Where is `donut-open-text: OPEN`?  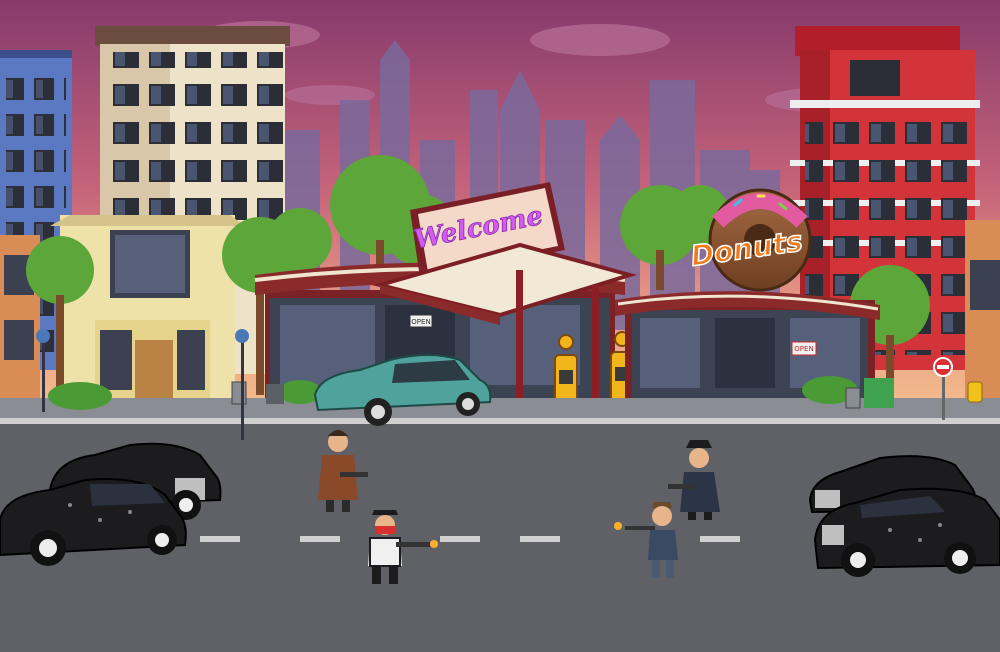
donut-open-text: OPEN is located at coordinates (803, 349).